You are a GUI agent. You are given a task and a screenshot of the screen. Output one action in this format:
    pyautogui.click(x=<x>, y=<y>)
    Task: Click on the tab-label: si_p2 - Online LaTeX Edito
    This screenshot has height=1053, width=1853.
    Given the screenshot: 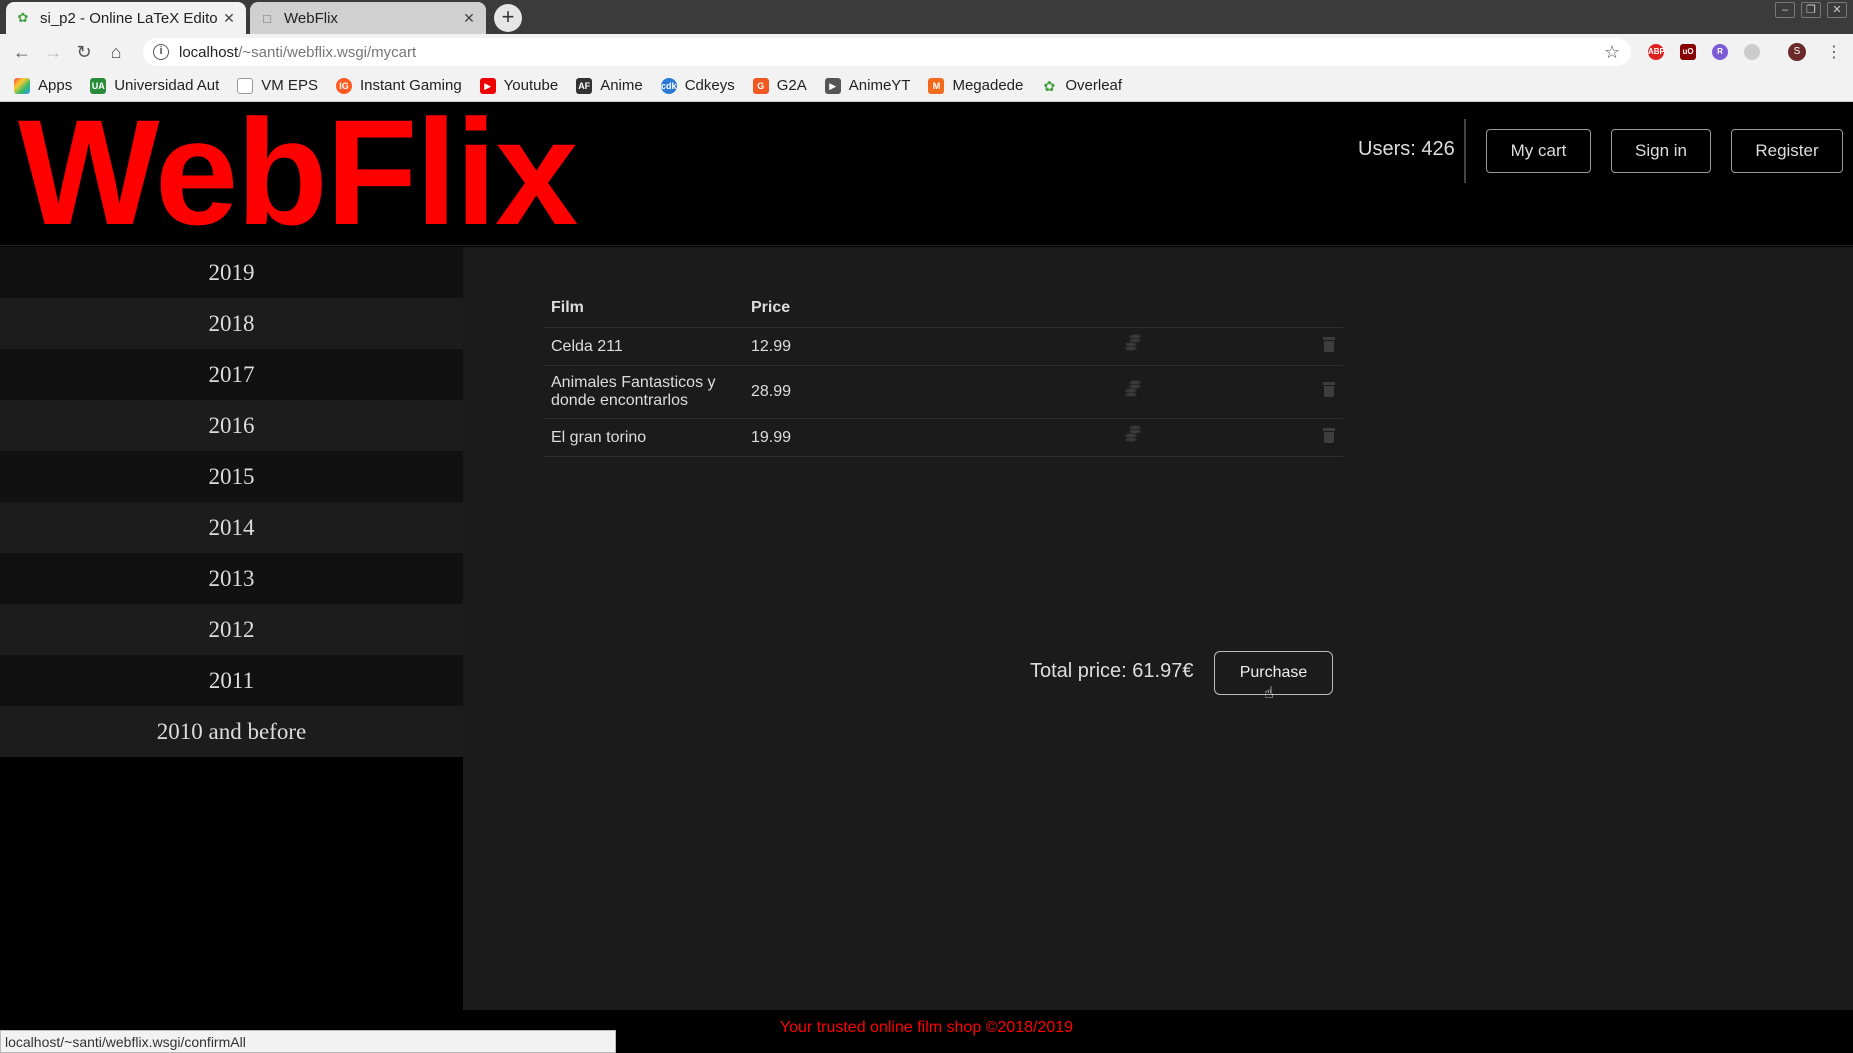 What is the action you would take?
    pyautogui.click(x=129, y=18)
    